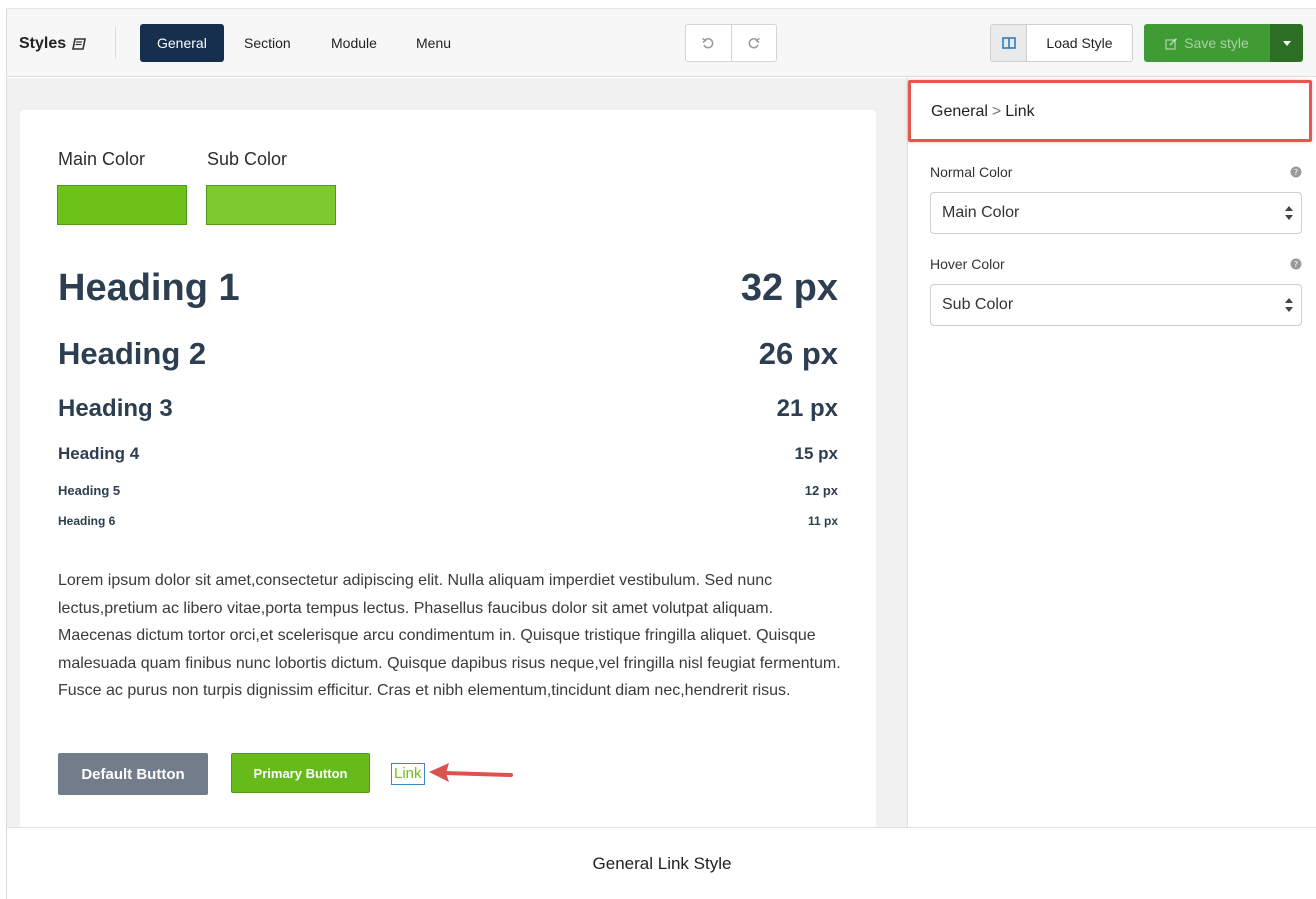  Describe the element at coordinates (798, 353) in the screenshot. I see `heading-2-size: 26 px` at that location.